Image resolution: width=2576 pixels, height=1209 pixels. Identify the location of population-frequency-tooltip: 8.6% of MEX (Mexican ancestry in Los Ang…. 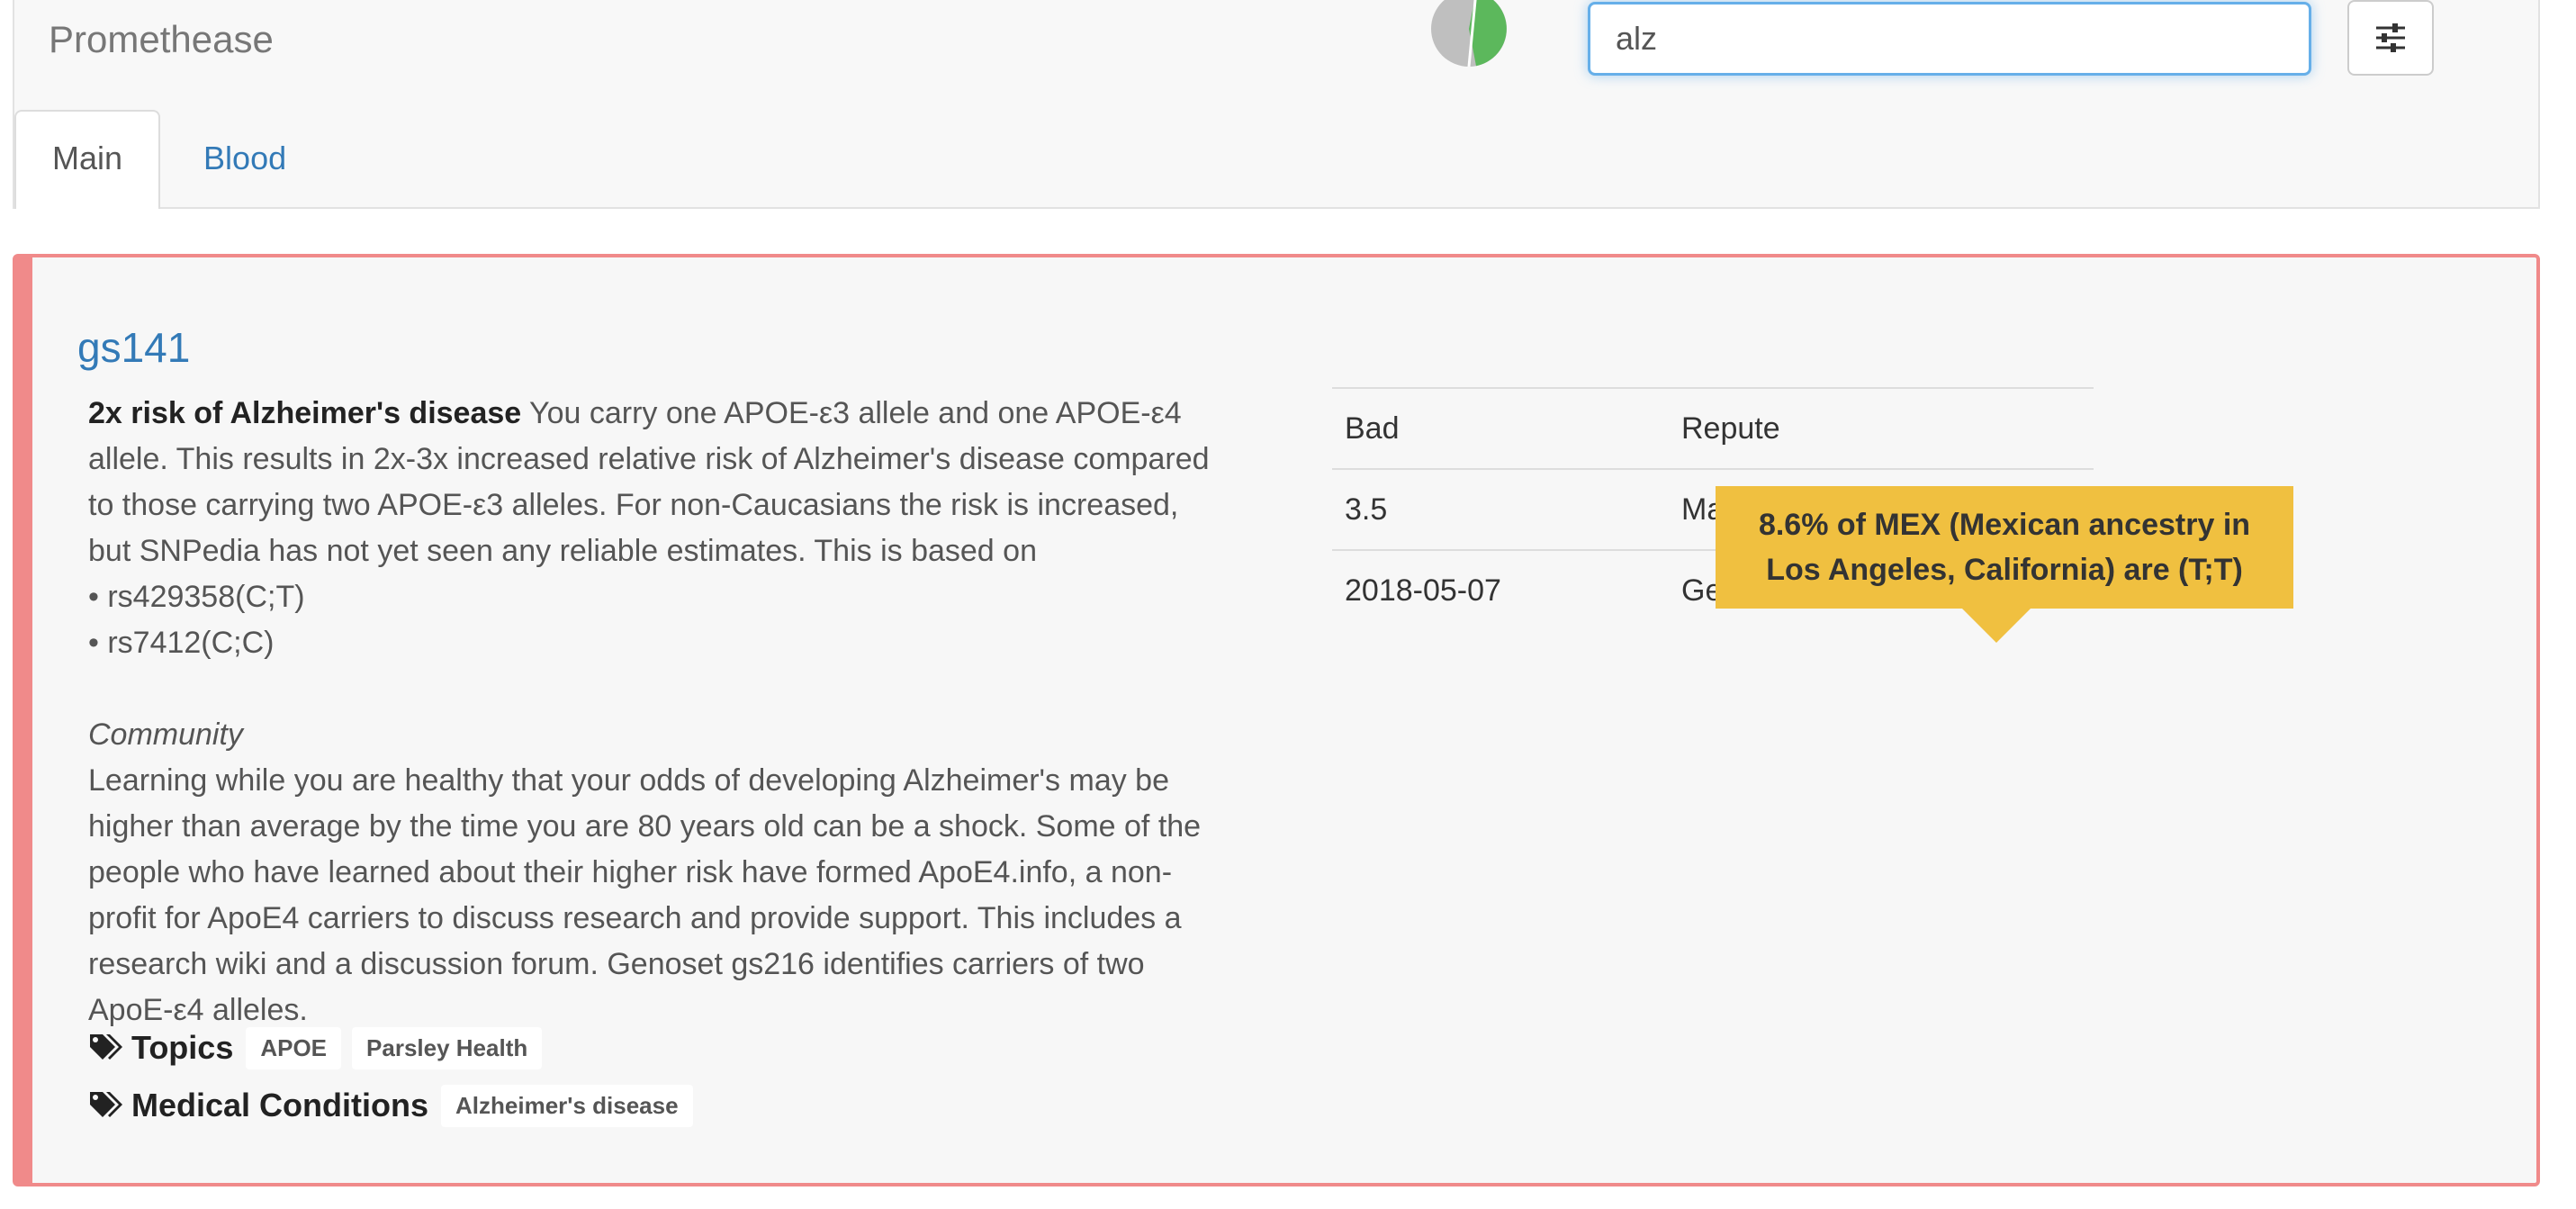
(2004, 547).